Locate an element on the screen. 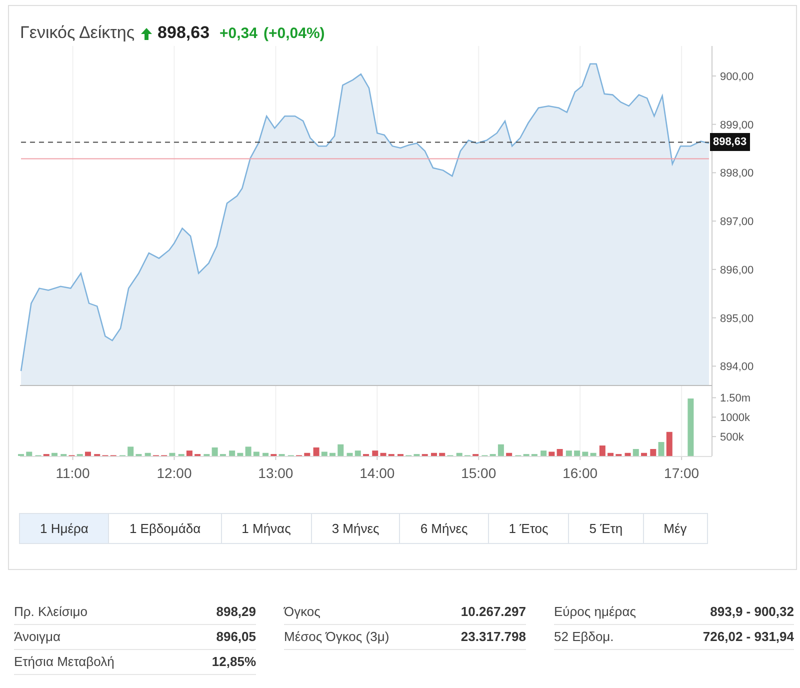 The image size is (800, 688). stat-value: 893,9 - 900,32 is located at coordinates (752, 611).